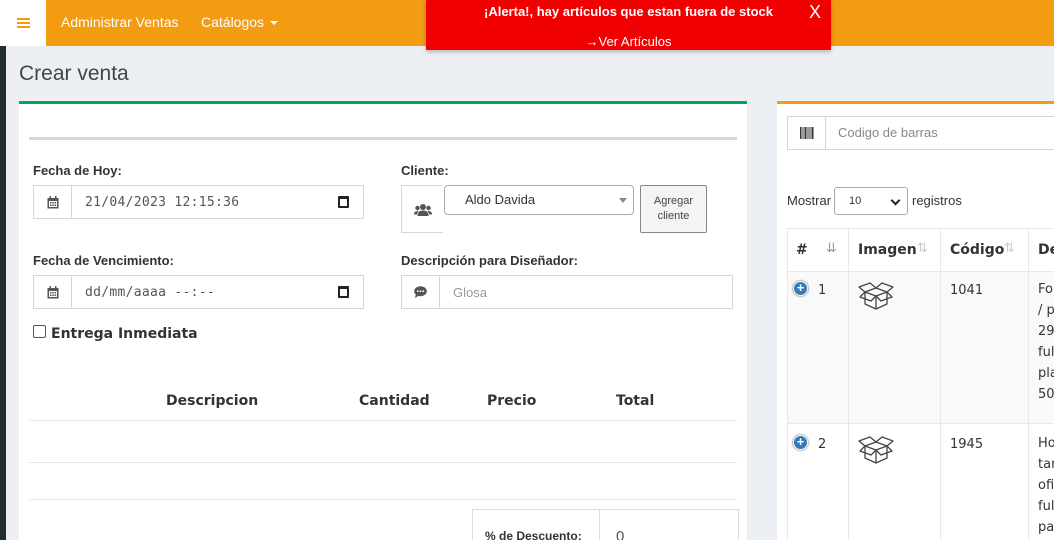 This screenshot has height=540, width=1054. What do you see at coordinates (422, 209) in the screenshot?
I see `users-icon` at bounding box center [422, 209].